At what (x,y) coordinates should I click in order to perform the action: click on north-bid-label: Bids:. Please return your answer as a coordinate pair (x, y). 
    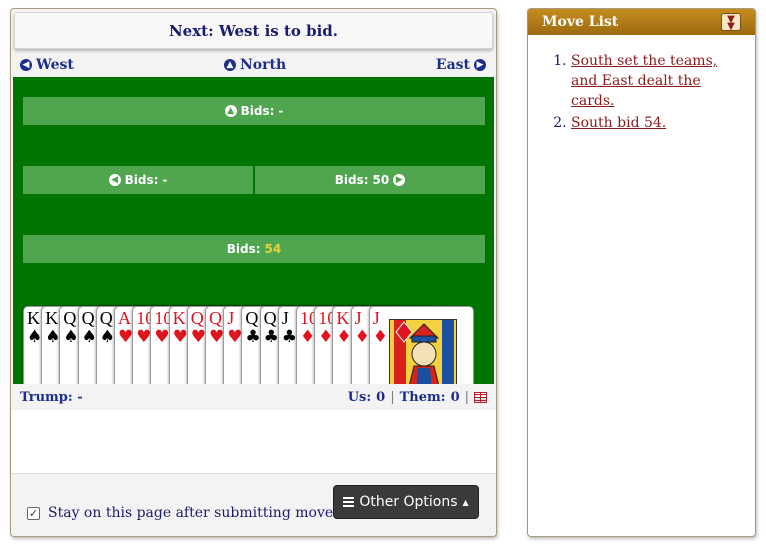
    Looking at the image, I should click on (257, 111).